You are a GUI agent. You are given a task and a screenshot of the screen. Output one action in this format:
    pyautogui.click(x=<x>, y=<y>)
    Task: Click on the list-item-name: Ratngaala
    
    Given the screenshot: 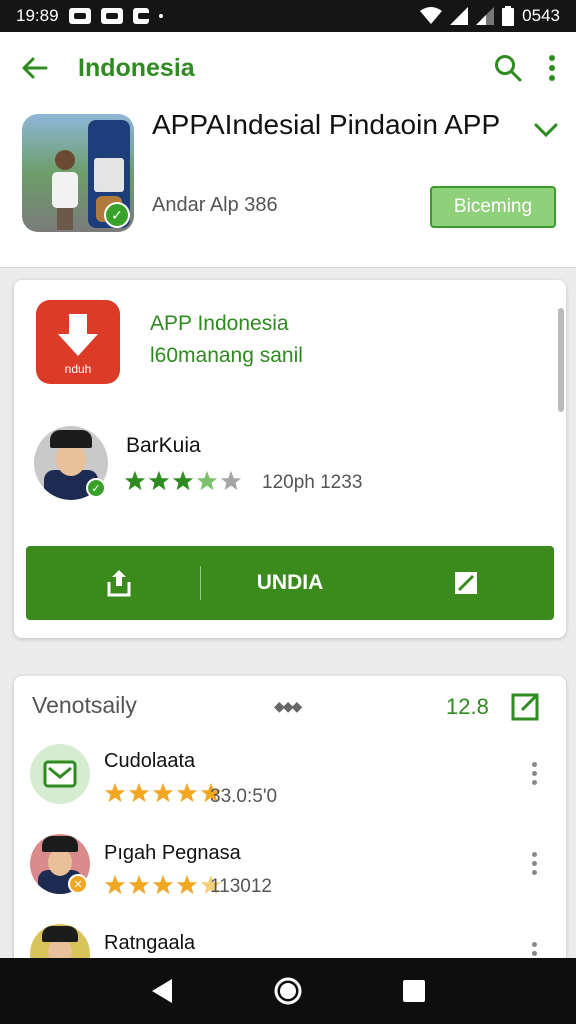 What is the action you would take?
    pyautogui.click(x=150, y=943)
    